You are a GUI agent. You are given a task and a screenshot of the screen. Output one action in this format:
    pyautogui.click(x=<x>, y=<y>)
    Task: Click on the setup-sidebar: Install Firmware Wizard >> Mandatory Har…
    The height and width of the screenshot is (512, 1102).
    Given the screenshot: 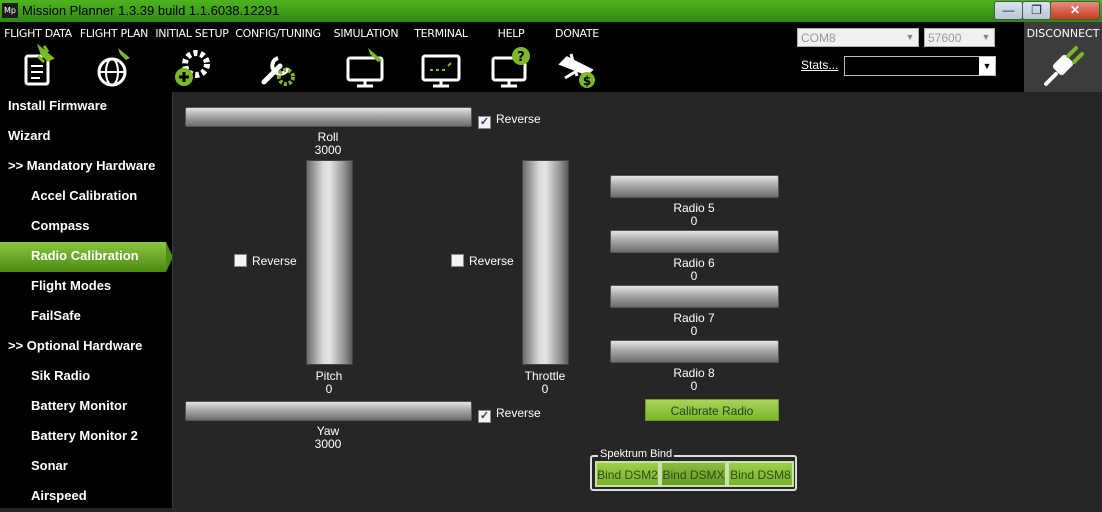 What is the action you would take?
    pyautogui.click(x=86, y=300)
    